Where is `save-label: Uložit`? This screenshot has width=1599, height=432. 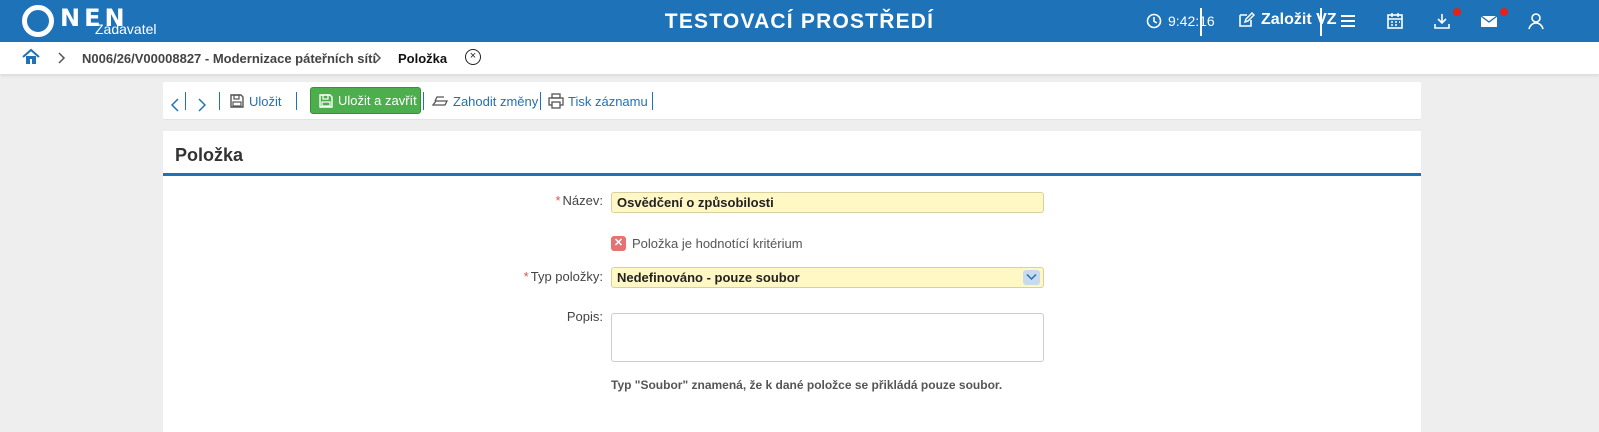
save-label: Uložit is located at coordinates (265, 101).